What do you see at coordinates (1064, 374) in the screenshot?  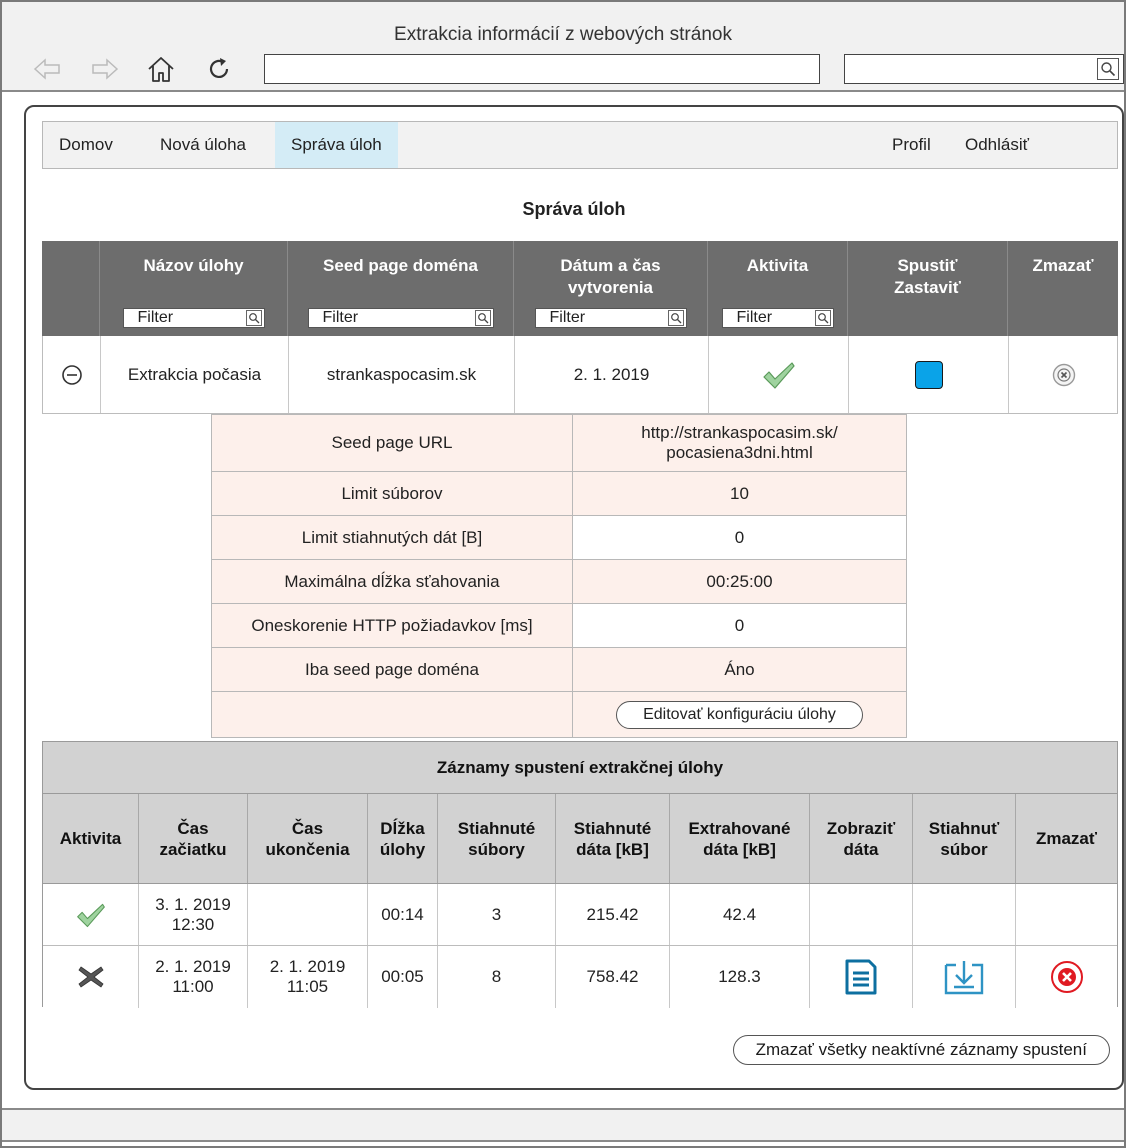 I see `delete-circle-icon` at bounding box center [1064, 374].